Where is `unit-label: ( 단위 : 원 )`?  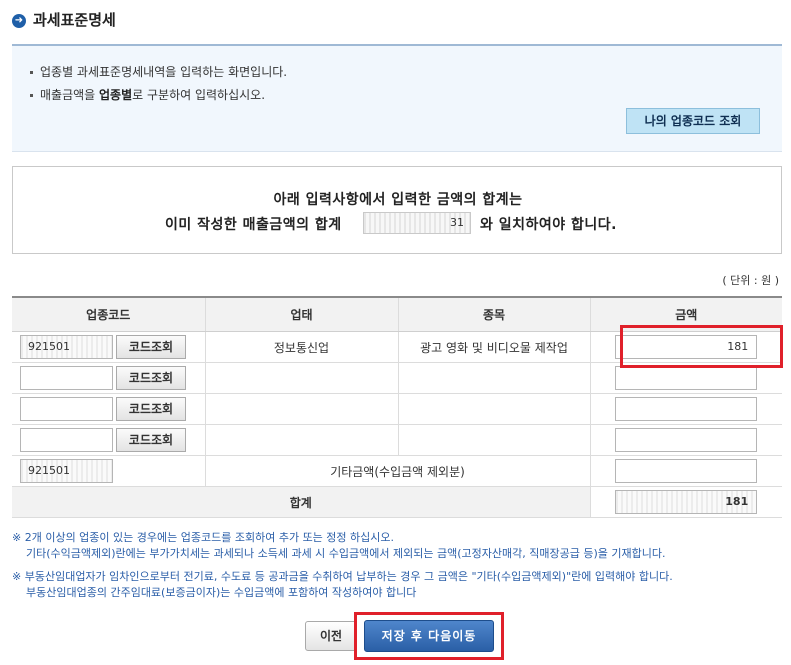
unit-label: ( 단위 : 원 ) is located at coordinates (750, 280).